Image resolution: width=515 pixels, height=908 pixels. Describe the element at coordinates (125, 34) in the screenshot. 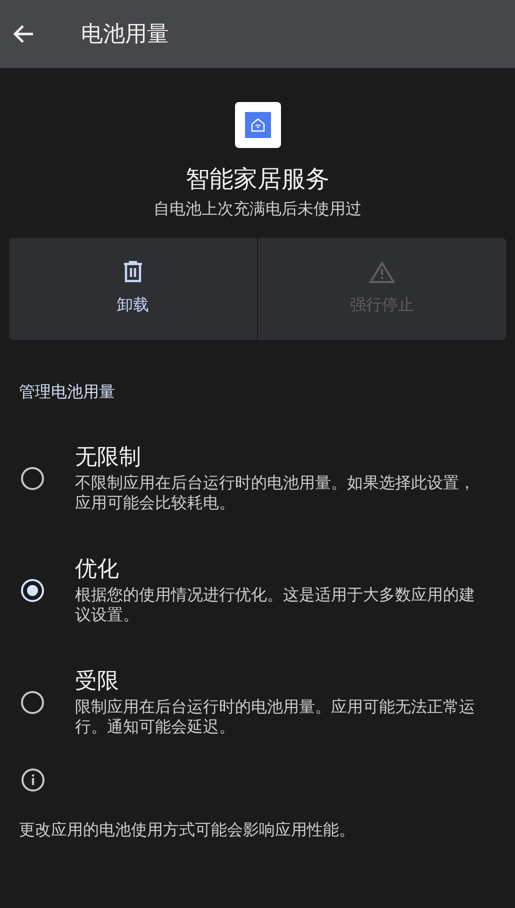

I see `page-title: 电池用量` at that location.